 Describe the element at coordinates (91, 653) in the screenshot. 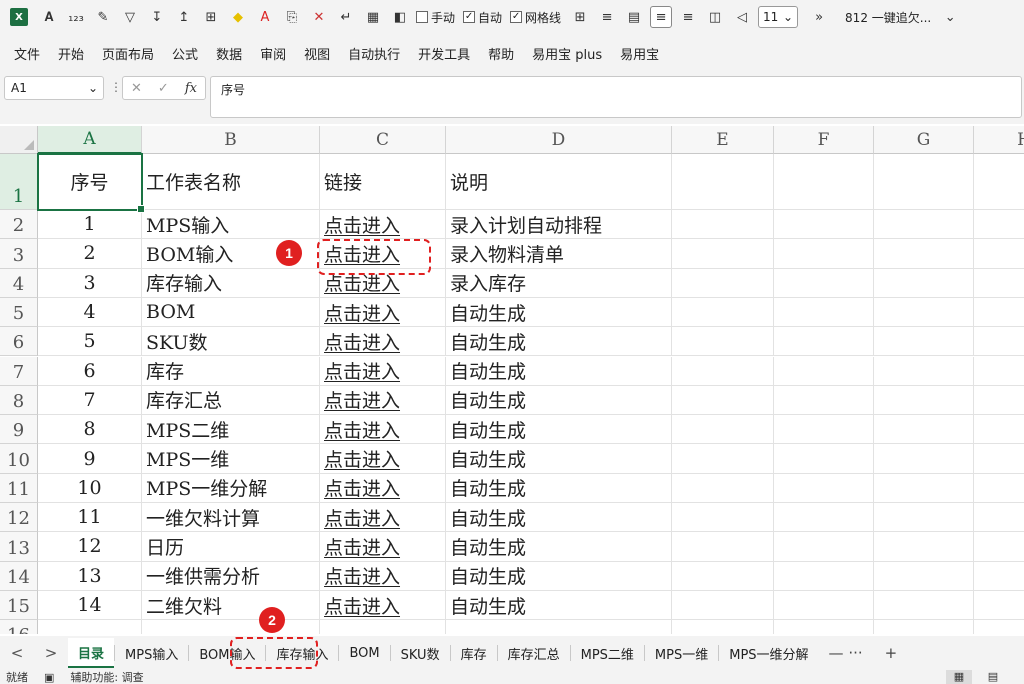

I see `tab-contents: 目录` at that location.